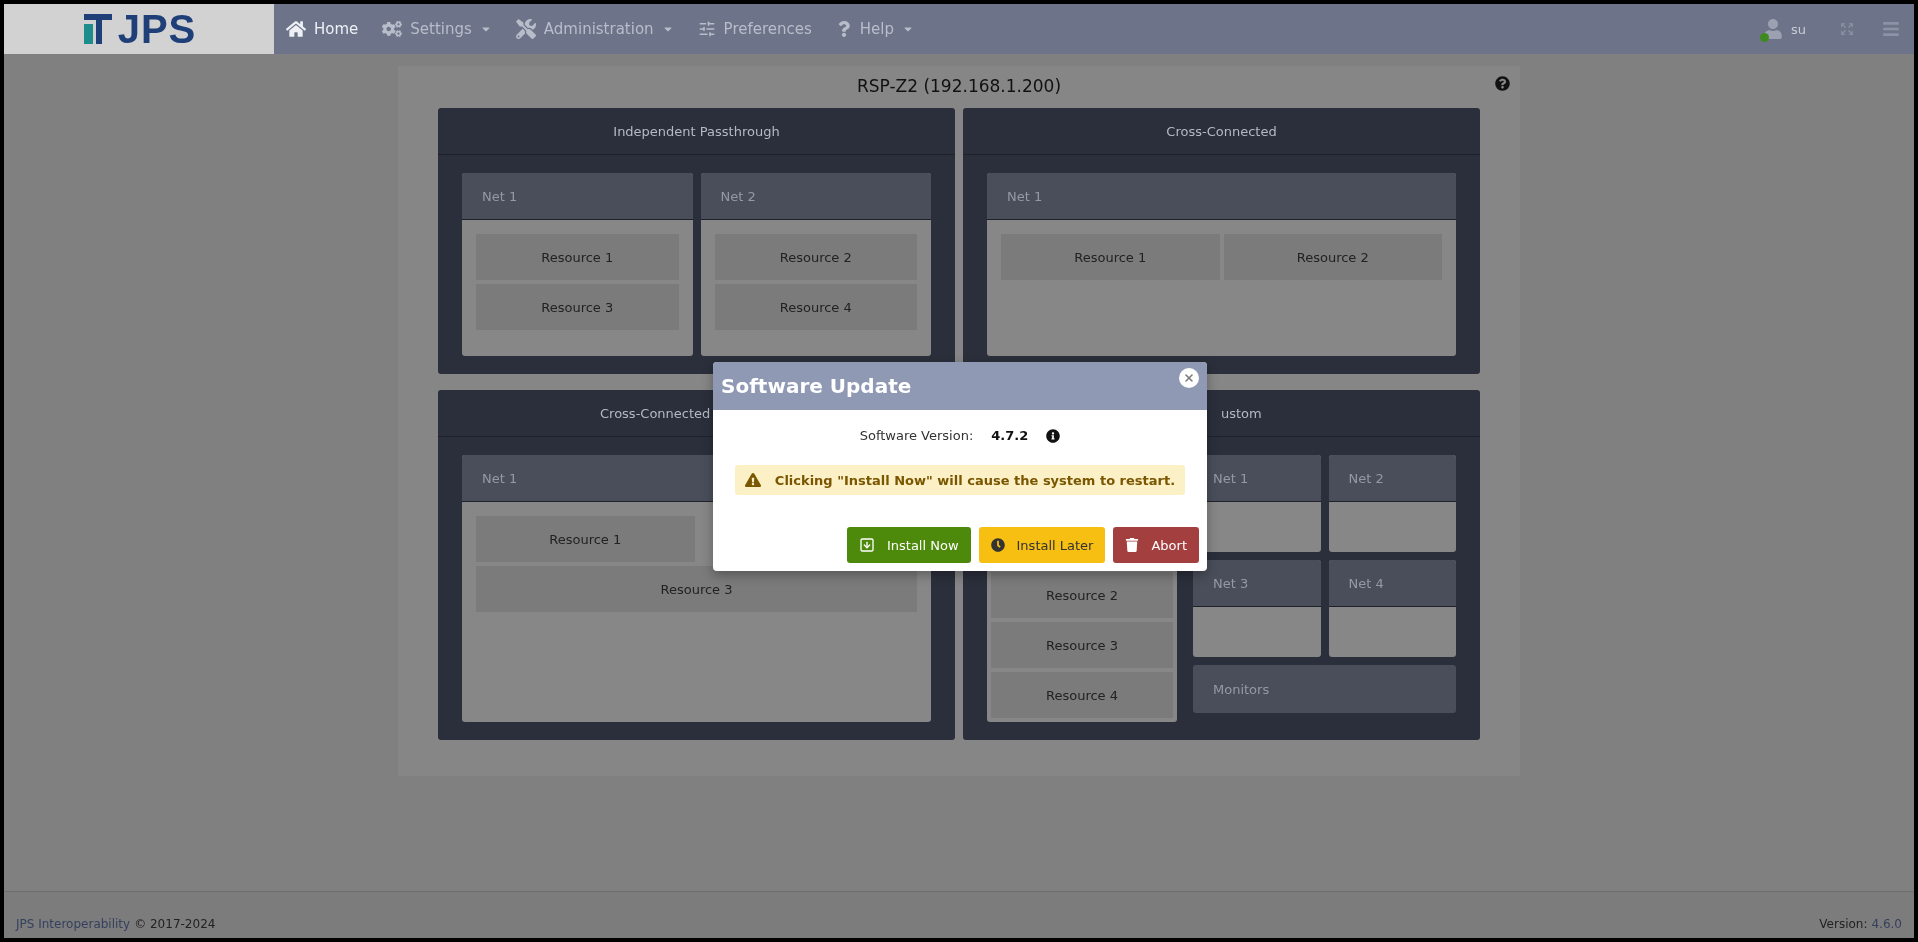  Describe the element at coordinates (908, 545) in the screenshot. I see `dialog-button: Install Now` at that location.